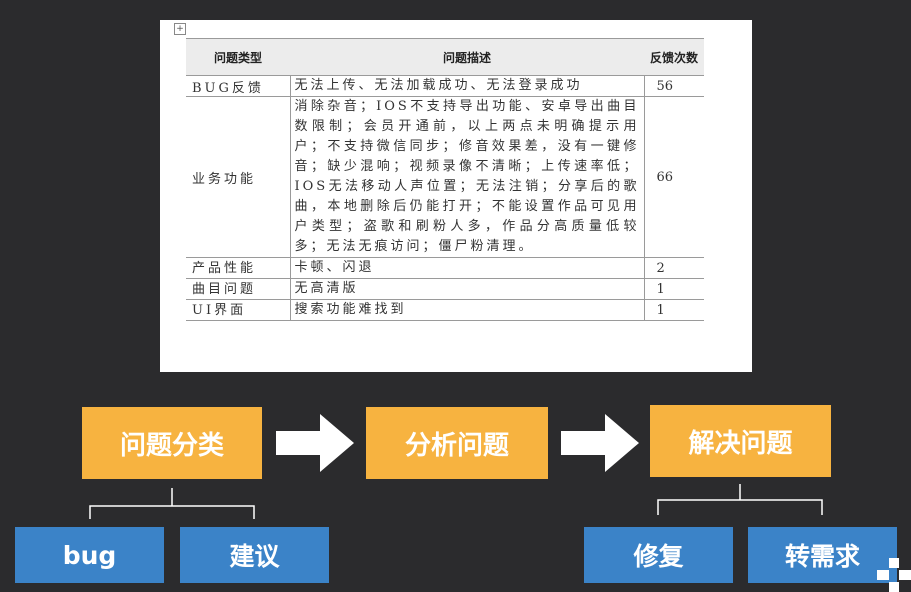 This screenshot has height=592, width=911. What do you see at coordinates (238, 177) in the screenshot?
I see `row-type: 业务功能` at bounding box center [238, 177].